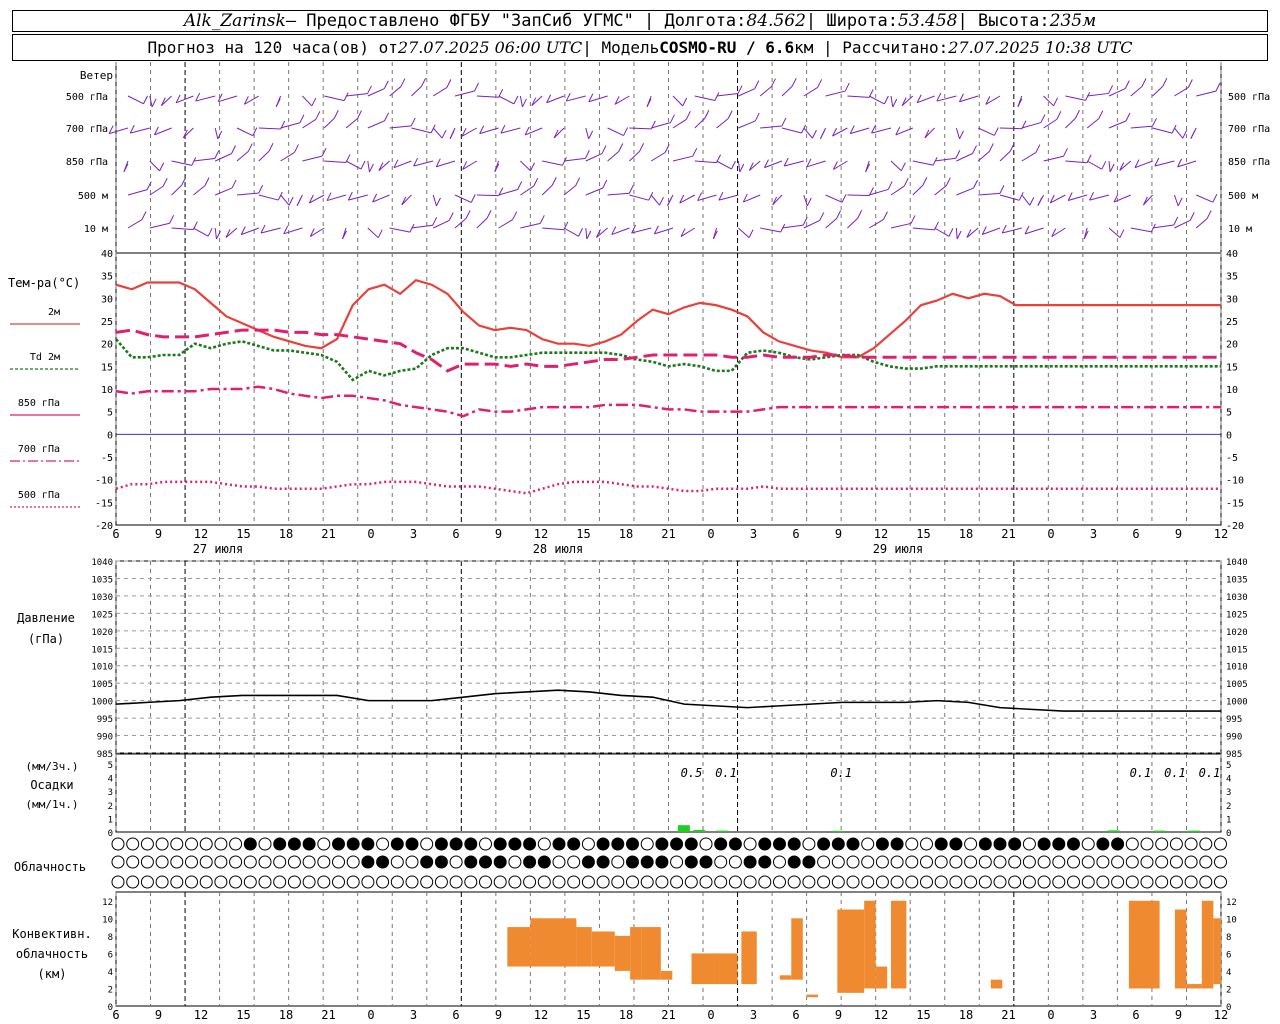  Describe the element at coordinates (1235, 526) in the screenshot. I see `temp-tick-label-right: -20` at that location.